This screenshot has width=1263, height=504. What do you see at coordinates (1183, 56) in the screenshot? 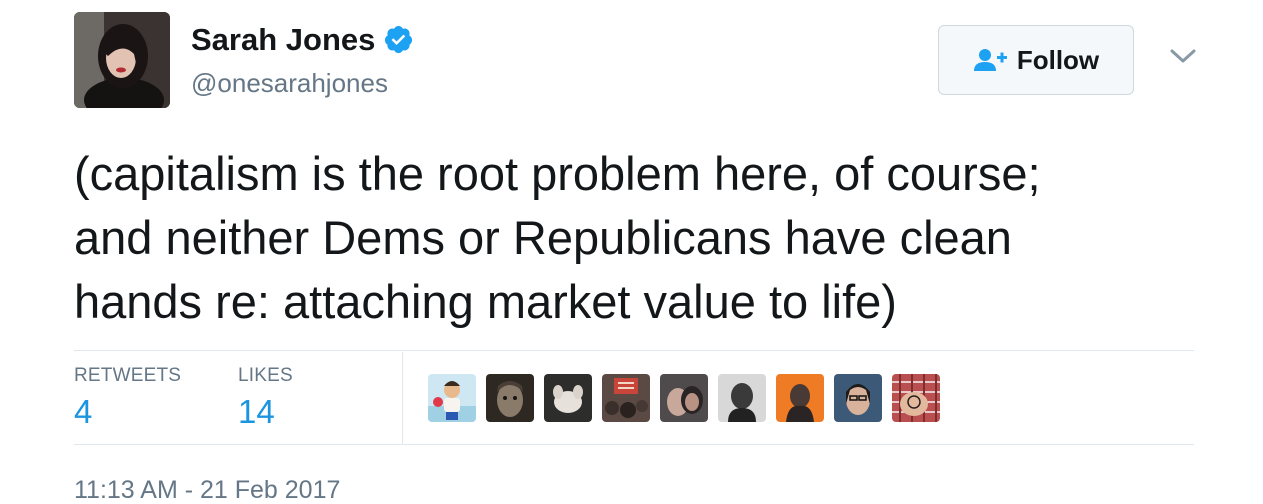
I see `chevron-down-icon` at bounding box center [1183, 56].